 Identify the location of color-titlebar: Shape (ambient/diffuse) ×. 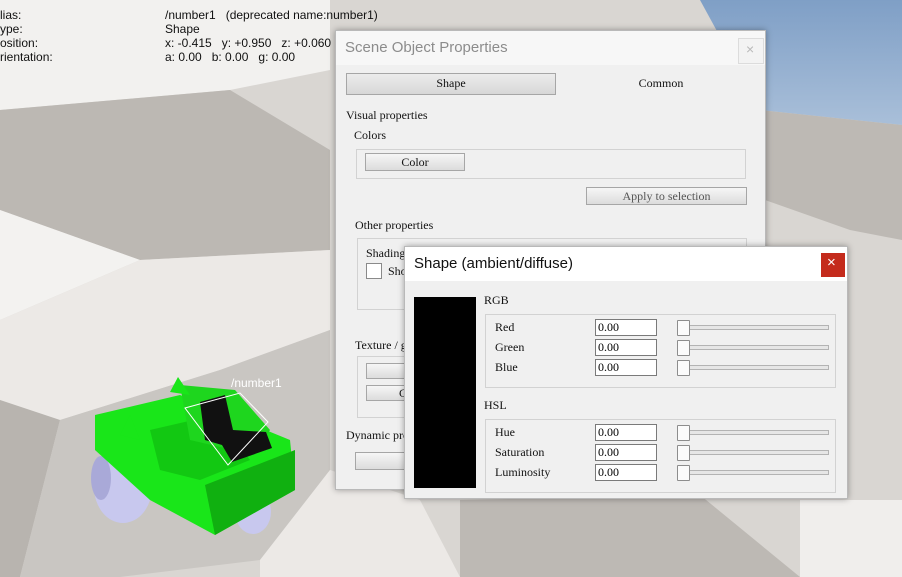
(626, 264).